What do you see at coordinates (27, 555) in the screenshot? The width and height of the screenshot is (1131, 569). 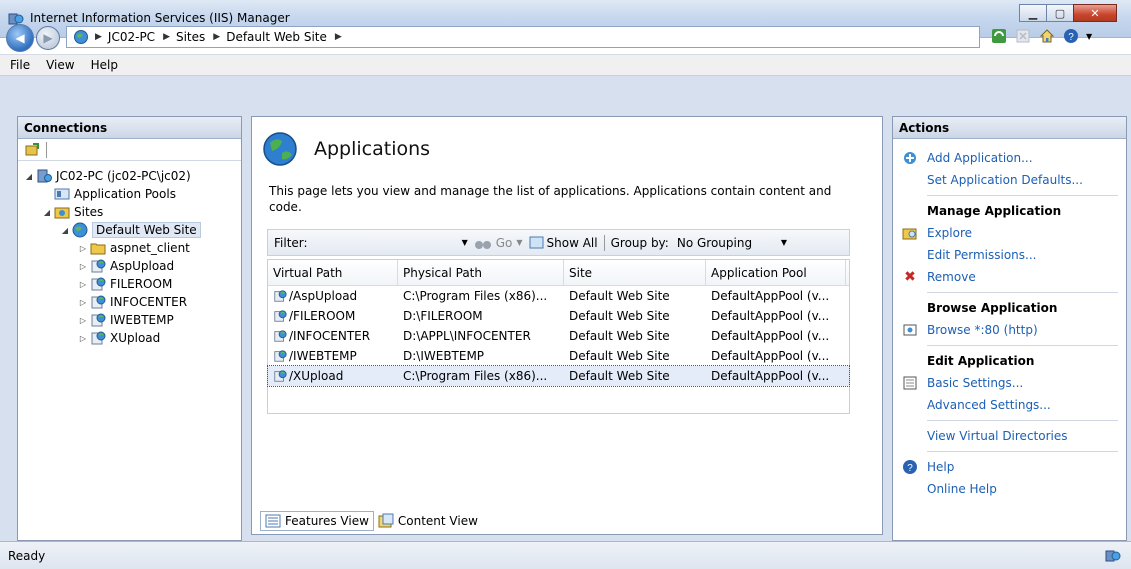 I see `status-text: Ready` at bounding box center [27, 555].